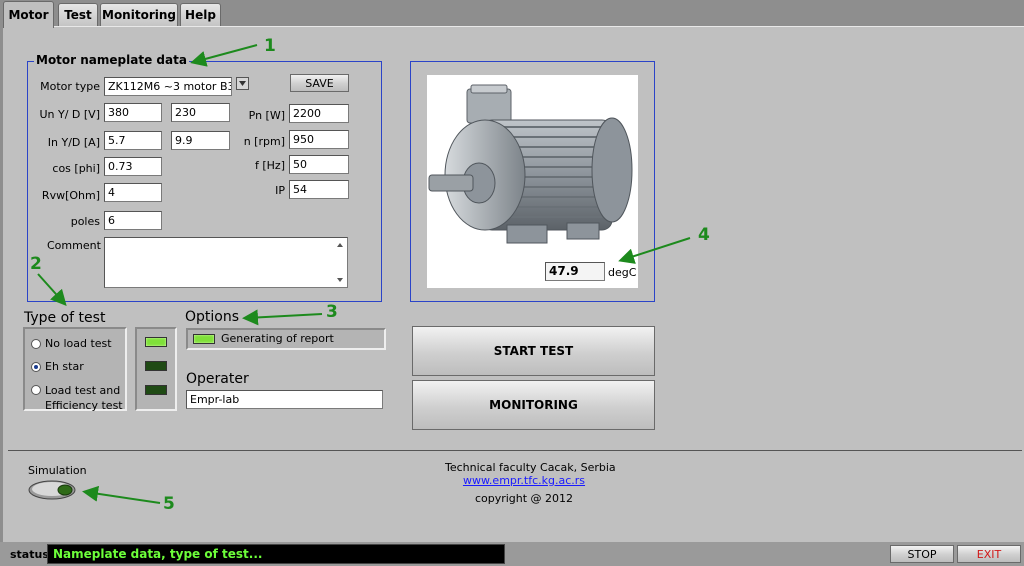 The height and width of the screenshot is (566, 1024). I want to click on simulation-toggle, so click(52, 490).